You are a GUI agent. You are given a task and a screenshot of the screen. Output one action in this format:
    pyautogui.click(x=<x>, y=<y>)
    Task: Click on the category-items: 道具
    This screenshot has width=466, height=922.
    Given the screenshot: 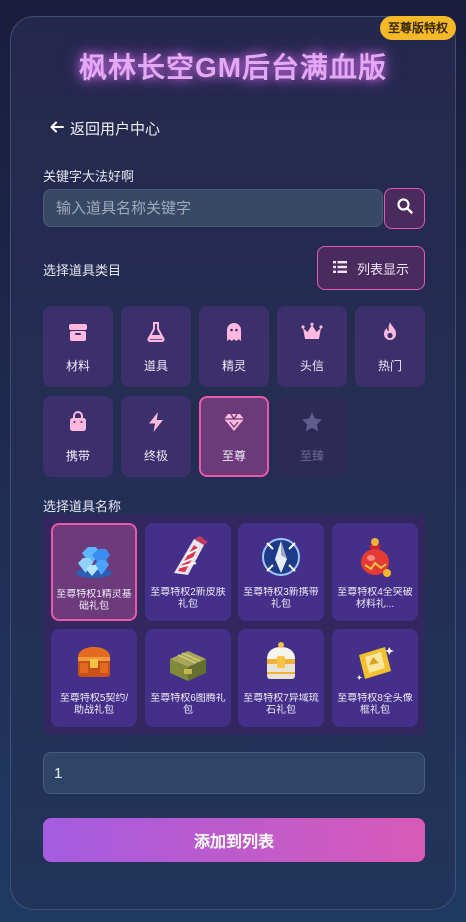 What is the action you would take?
    pyautogui.click(x=156, y=346)
    